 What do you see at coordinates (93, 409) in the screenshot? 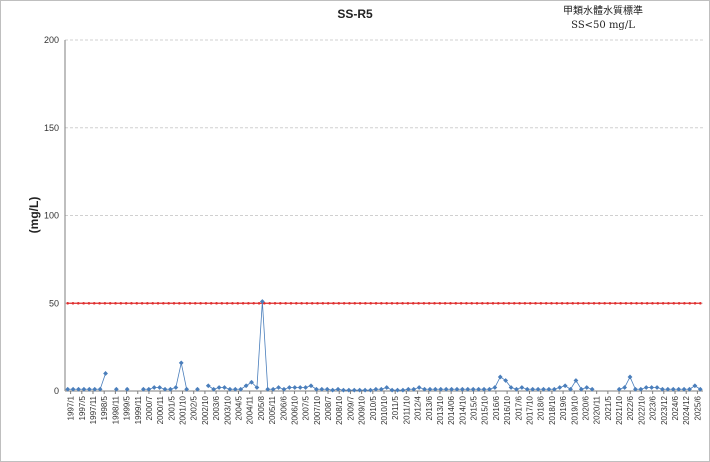
I see `x-tick-label: 1997/11` at bounding box center [93, 409].